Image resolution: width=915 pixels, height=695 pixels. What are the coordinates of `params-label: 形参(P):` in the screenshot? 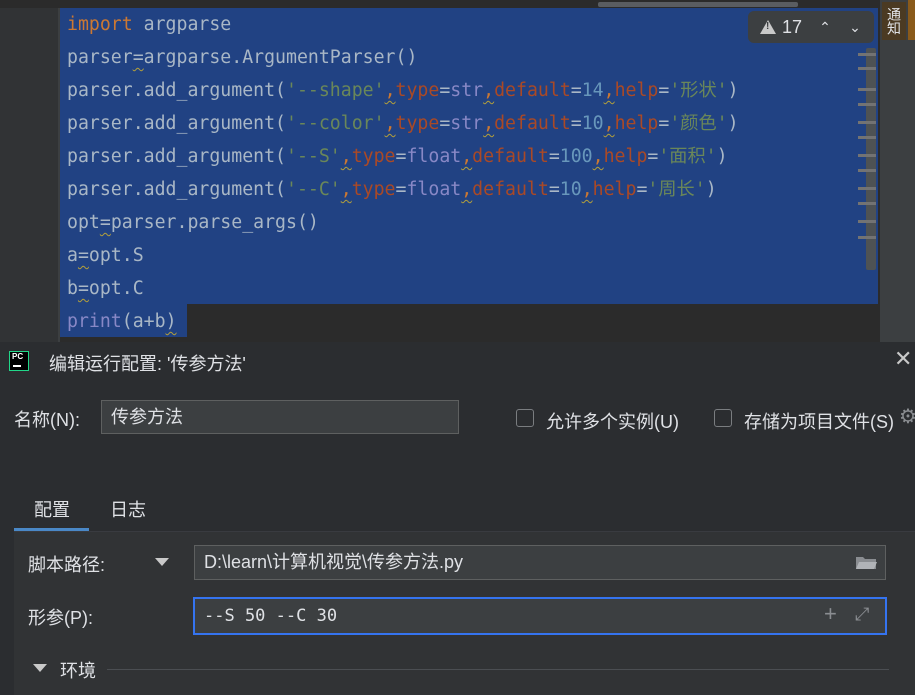 It's located at (60, 618).